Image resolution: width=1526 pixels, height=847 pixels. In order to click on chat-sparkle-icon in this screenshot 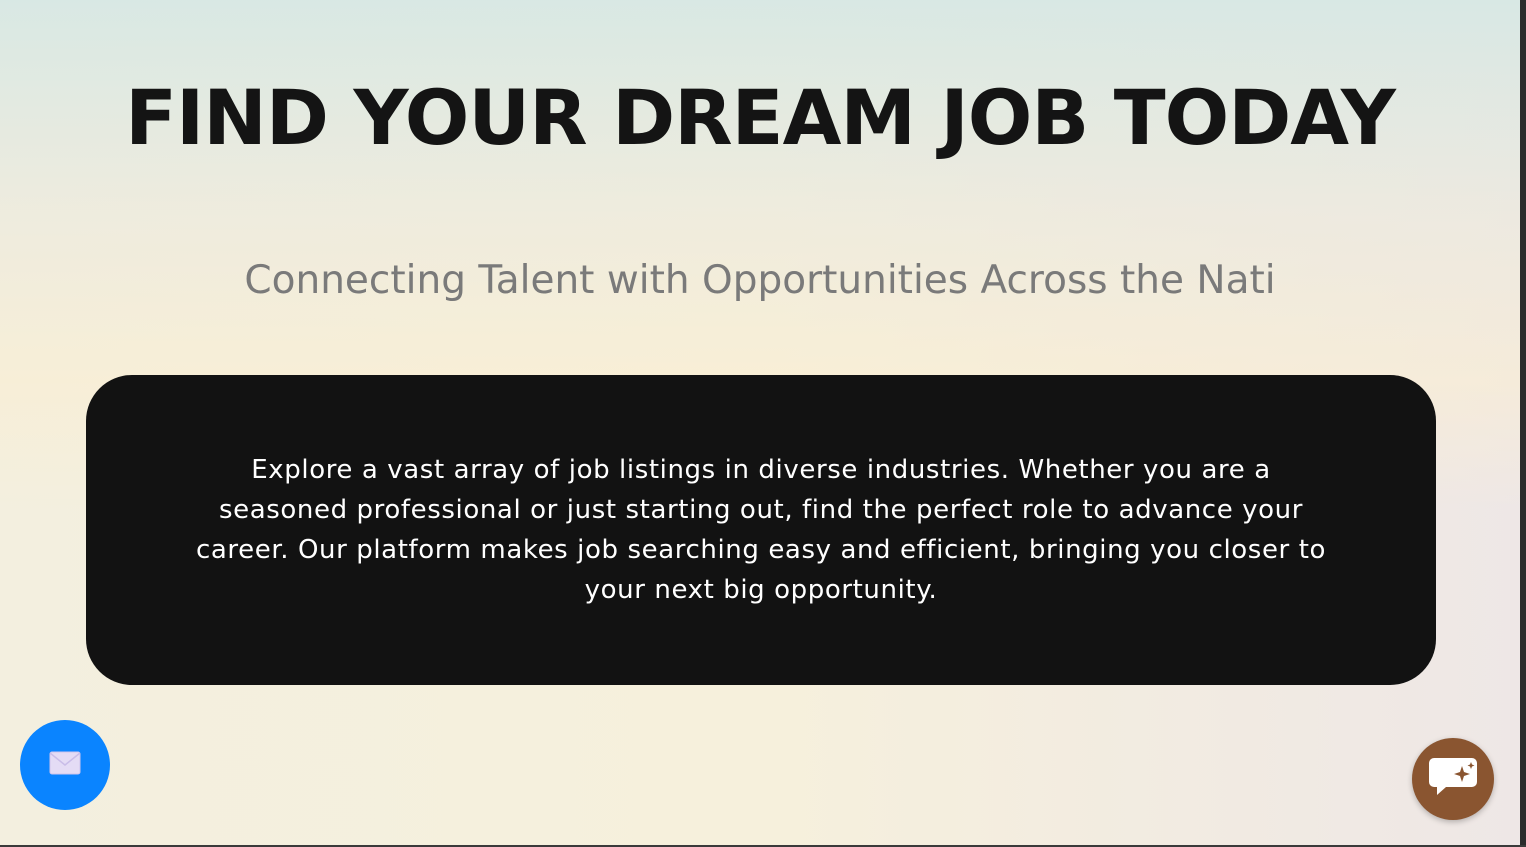, I will do `click(1453, 779)`.